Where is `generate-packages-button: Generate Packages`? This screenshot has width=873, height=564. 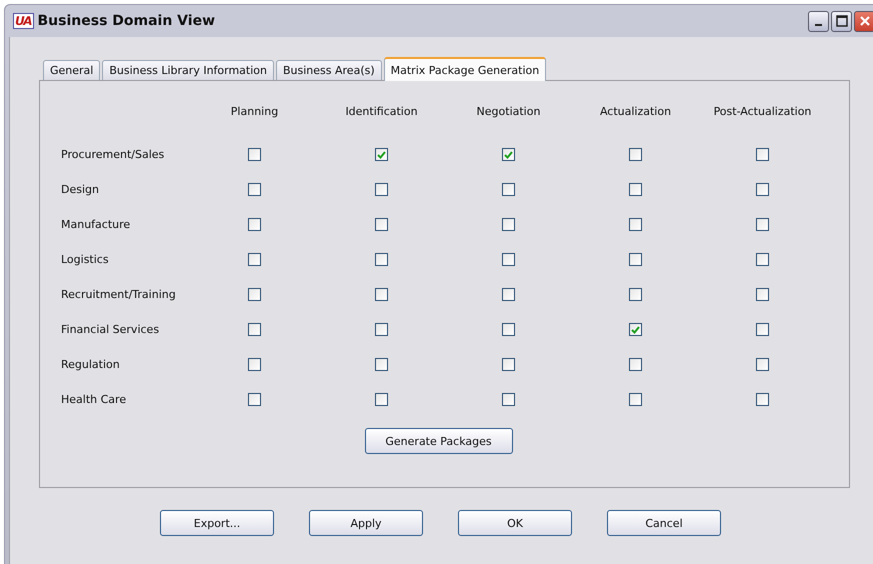 generate-packages-button: Generate Packages is located at coordinates (438, 441).